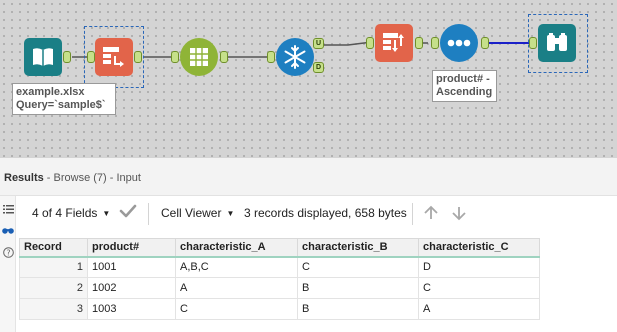 This screenshot has height=332, width=617. I want to click on results-title: Results - Browse (7) - Input, so click(72, 178).